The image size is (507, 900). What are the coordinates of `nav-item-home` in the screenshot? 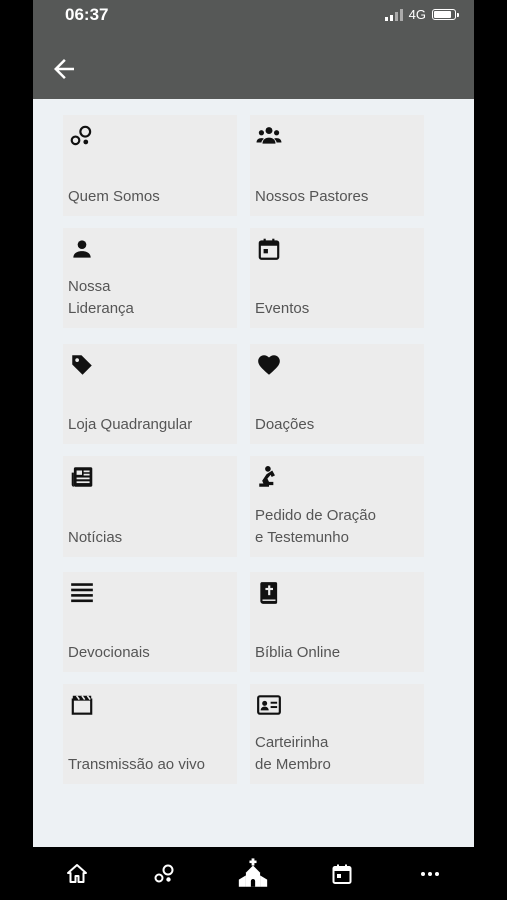 It's located at (77, 874).